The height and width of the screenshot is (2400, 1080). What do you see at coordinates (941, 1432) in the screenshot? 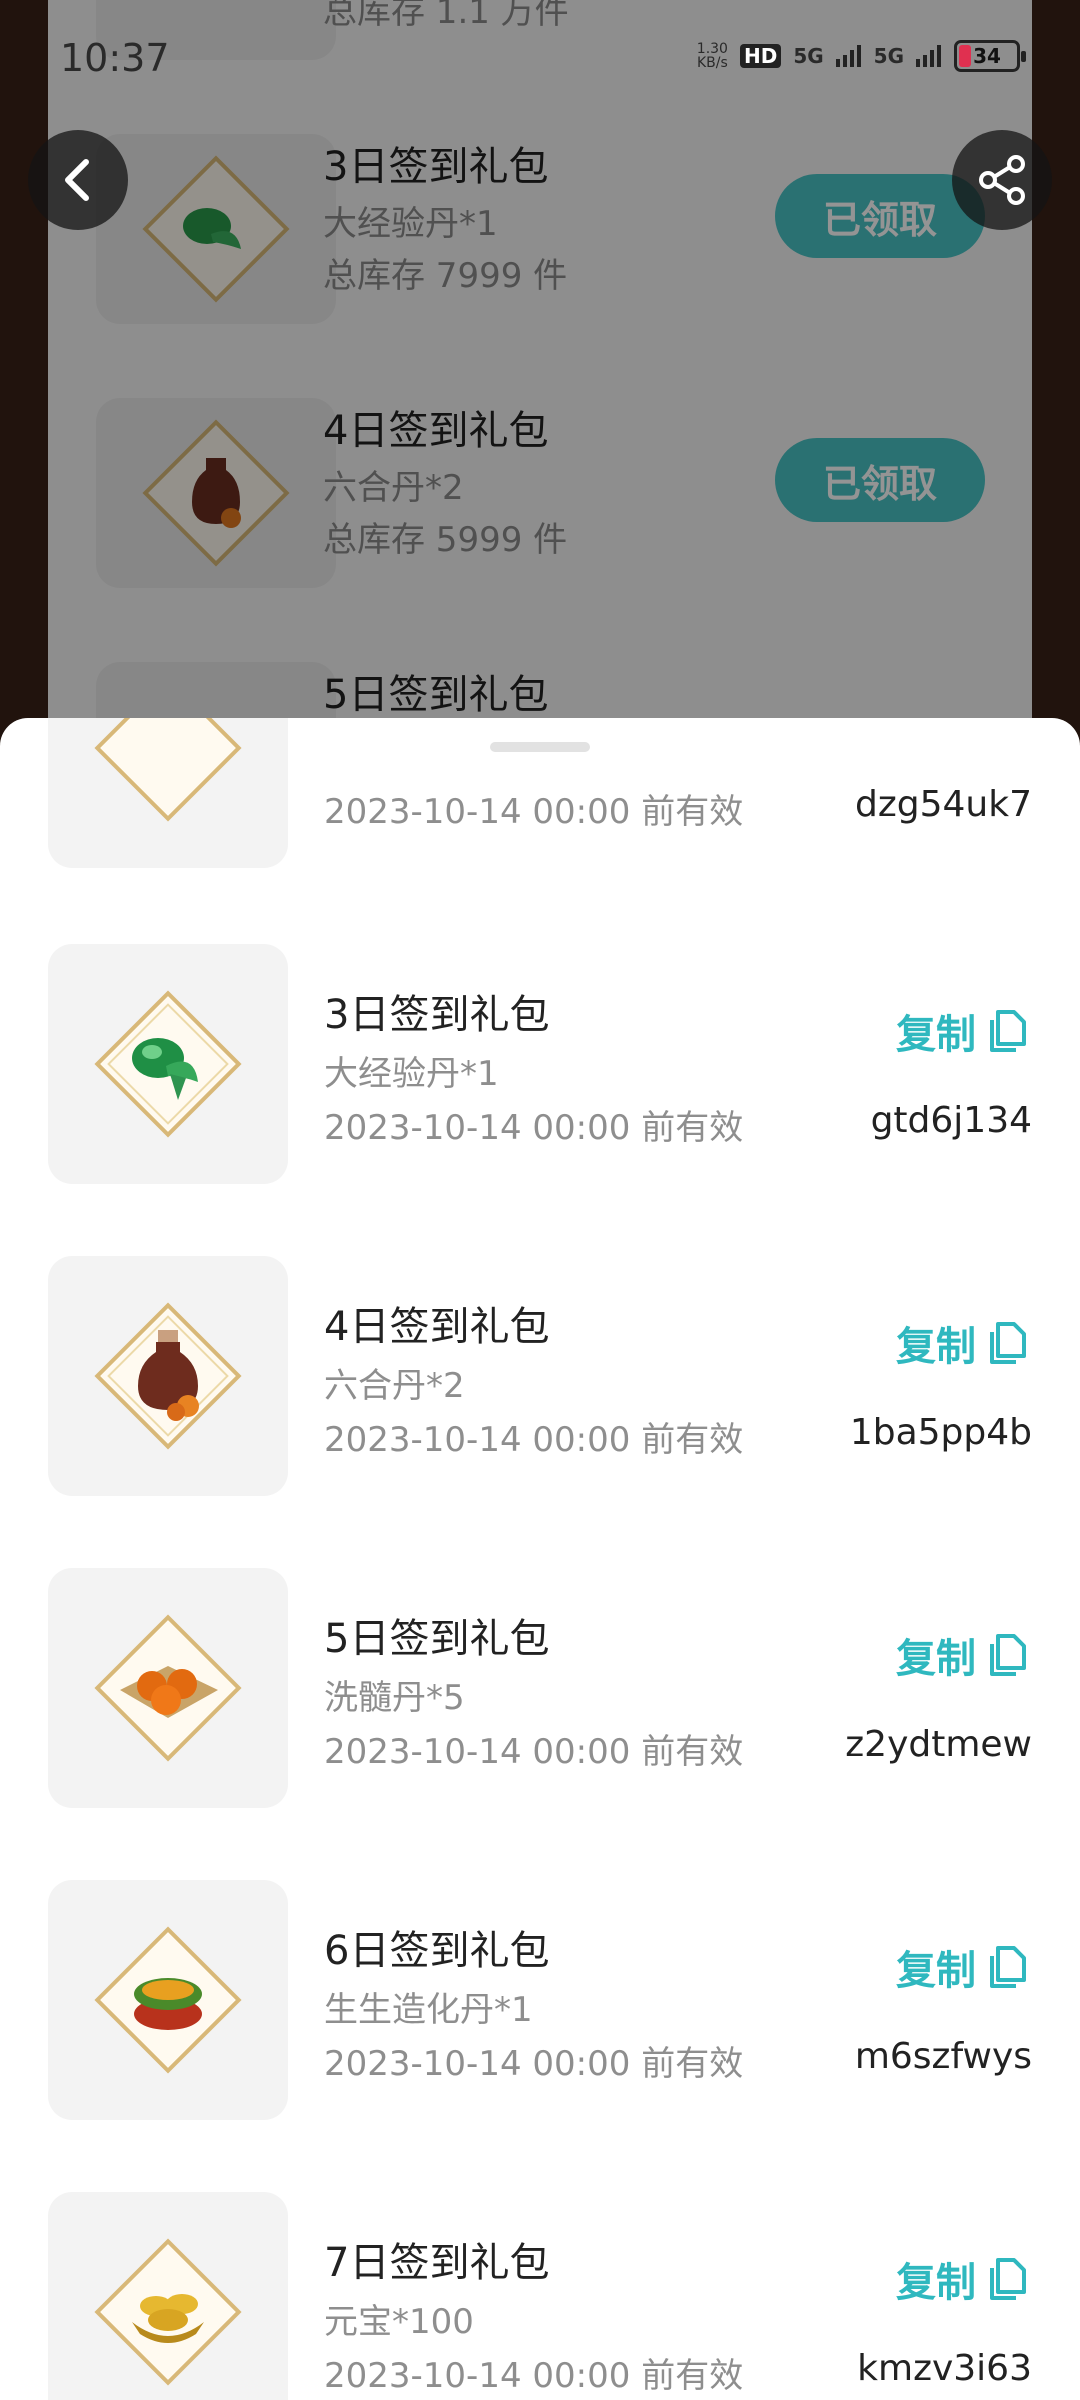
I see `gift-code: 1ba5pp4b` at bounding box center [941, 1432].